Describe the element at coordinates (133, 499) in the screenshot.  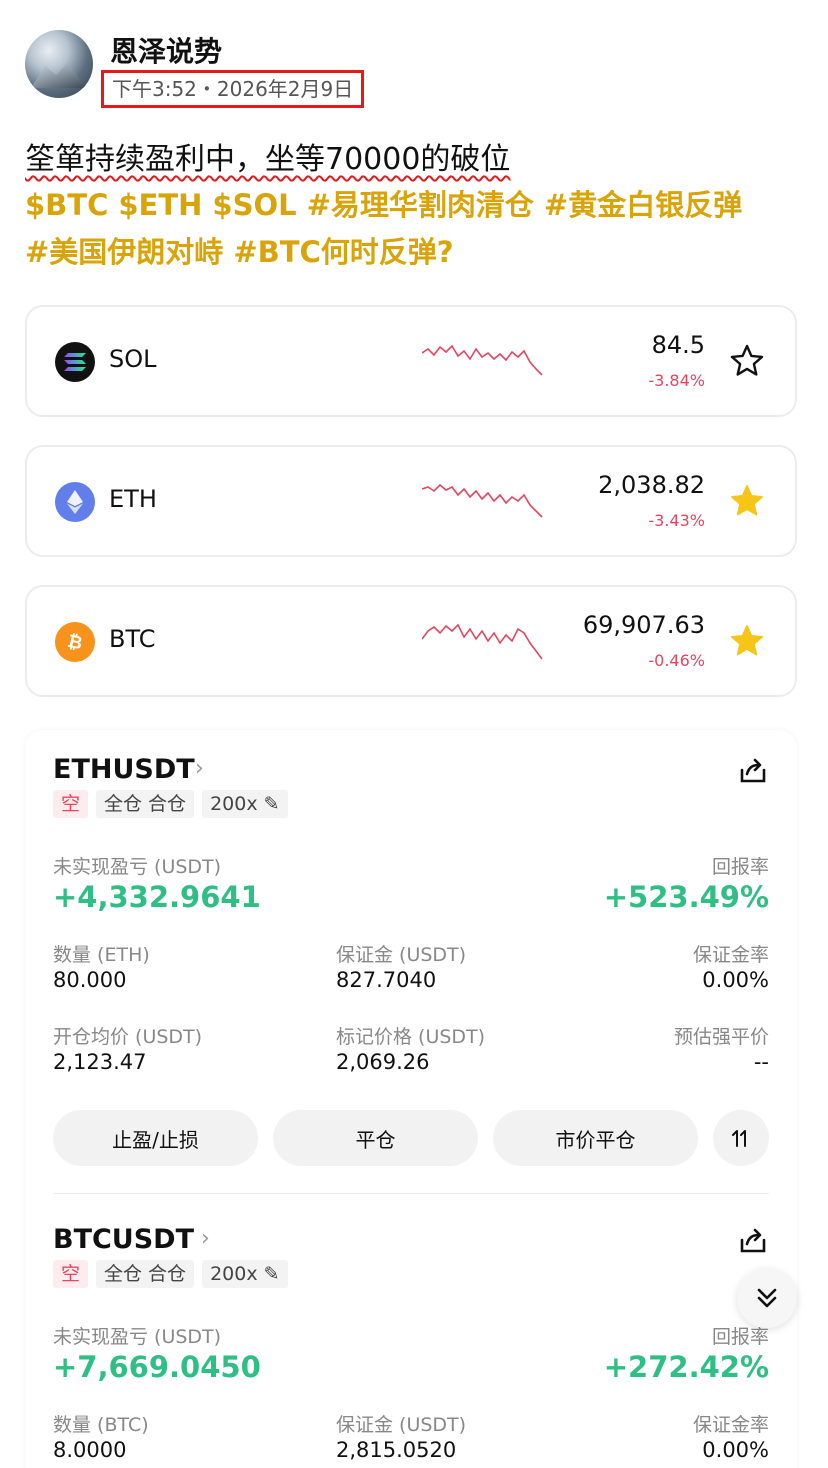
I see `coin-name: ETH` at that location.